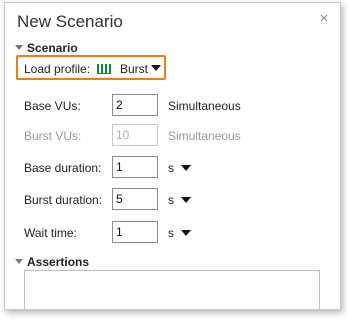  I want to click on base-duration-unit: s, so click(171, 168).